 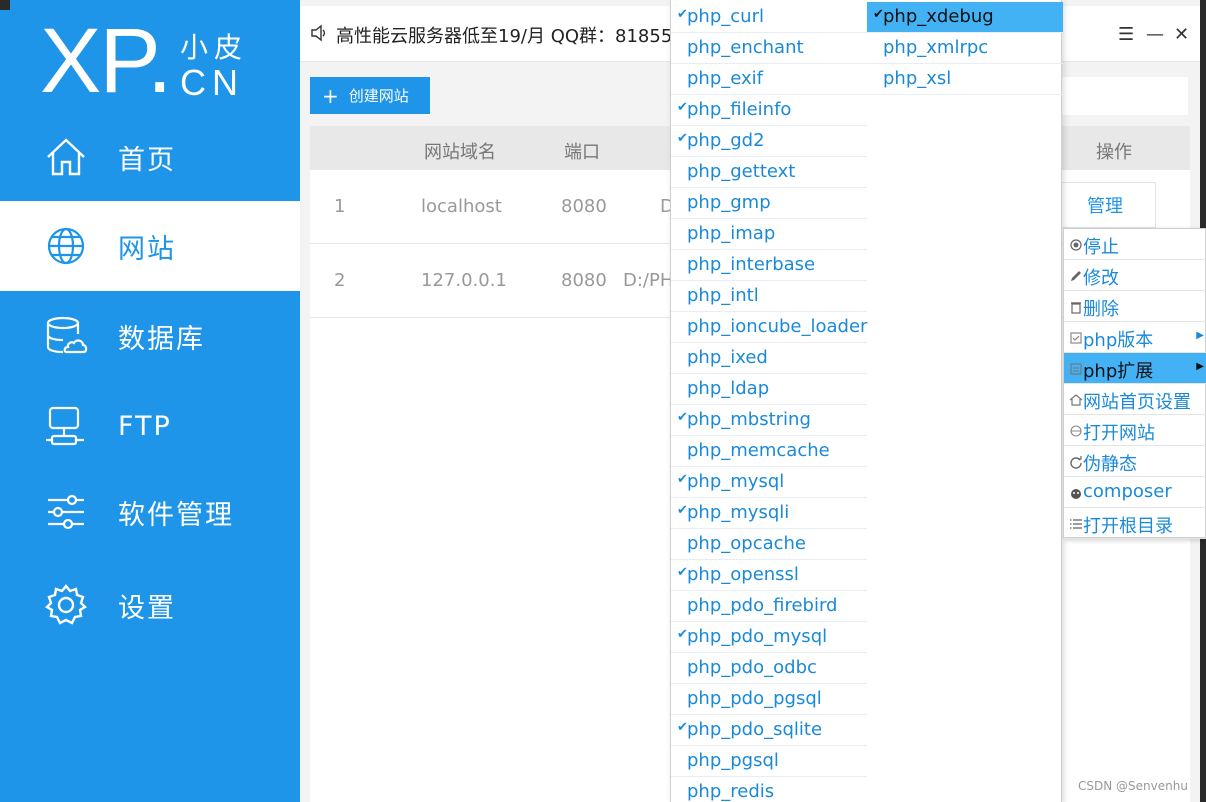 I want to click on context-menu-item-4: php扩展 ▶, so click(x=1135, y=368).